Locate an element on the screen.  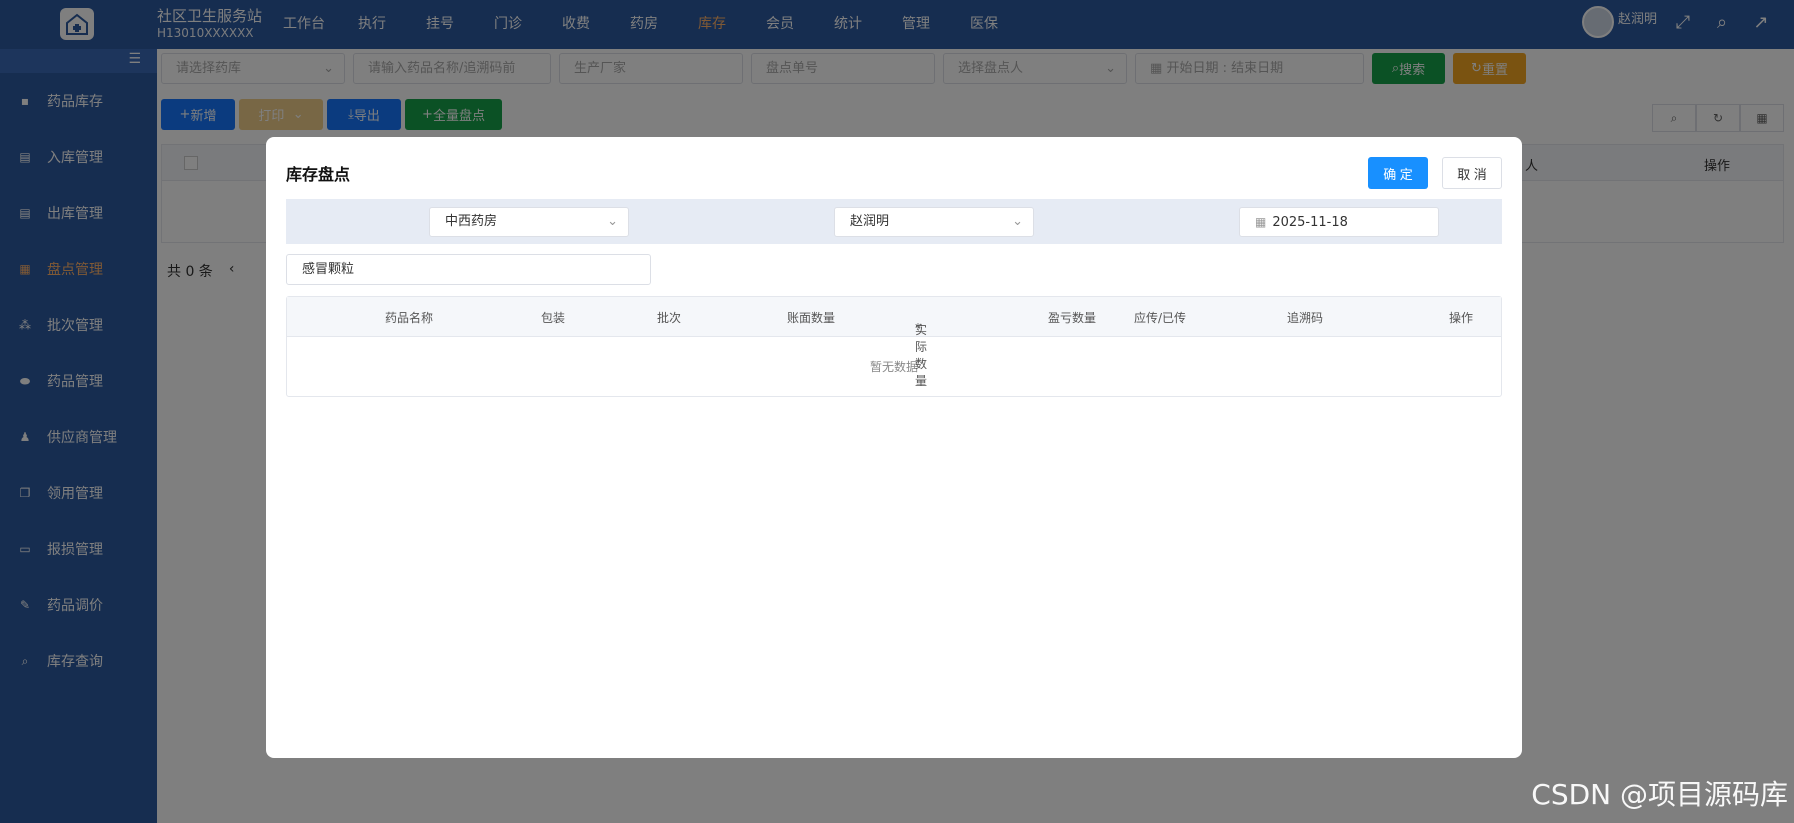
pharmacy-value: 中西药房 is located at coordinates (471, 221).